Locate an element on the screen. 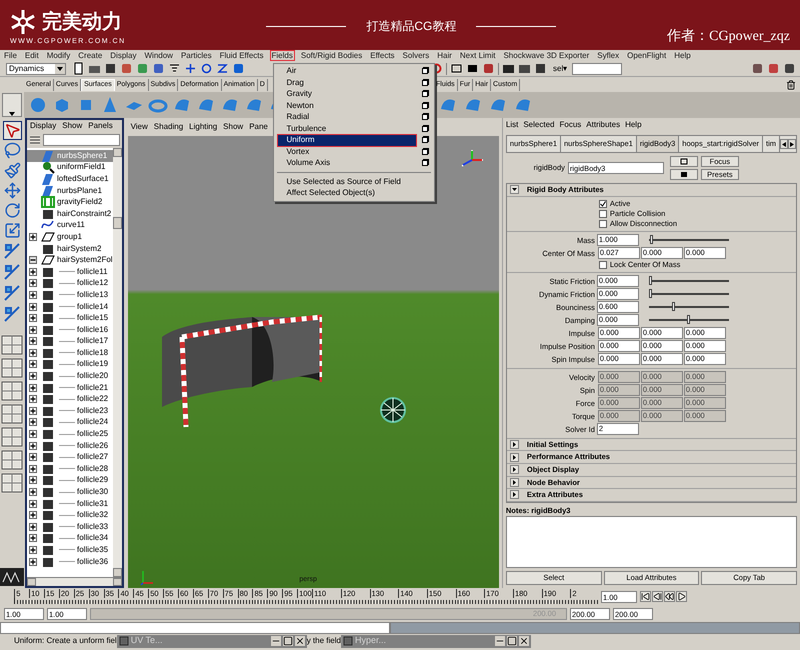 This screenshot has width=800, height=650. help-text: Uniform: Create a unform fiel is located at coordinates (65, 641).